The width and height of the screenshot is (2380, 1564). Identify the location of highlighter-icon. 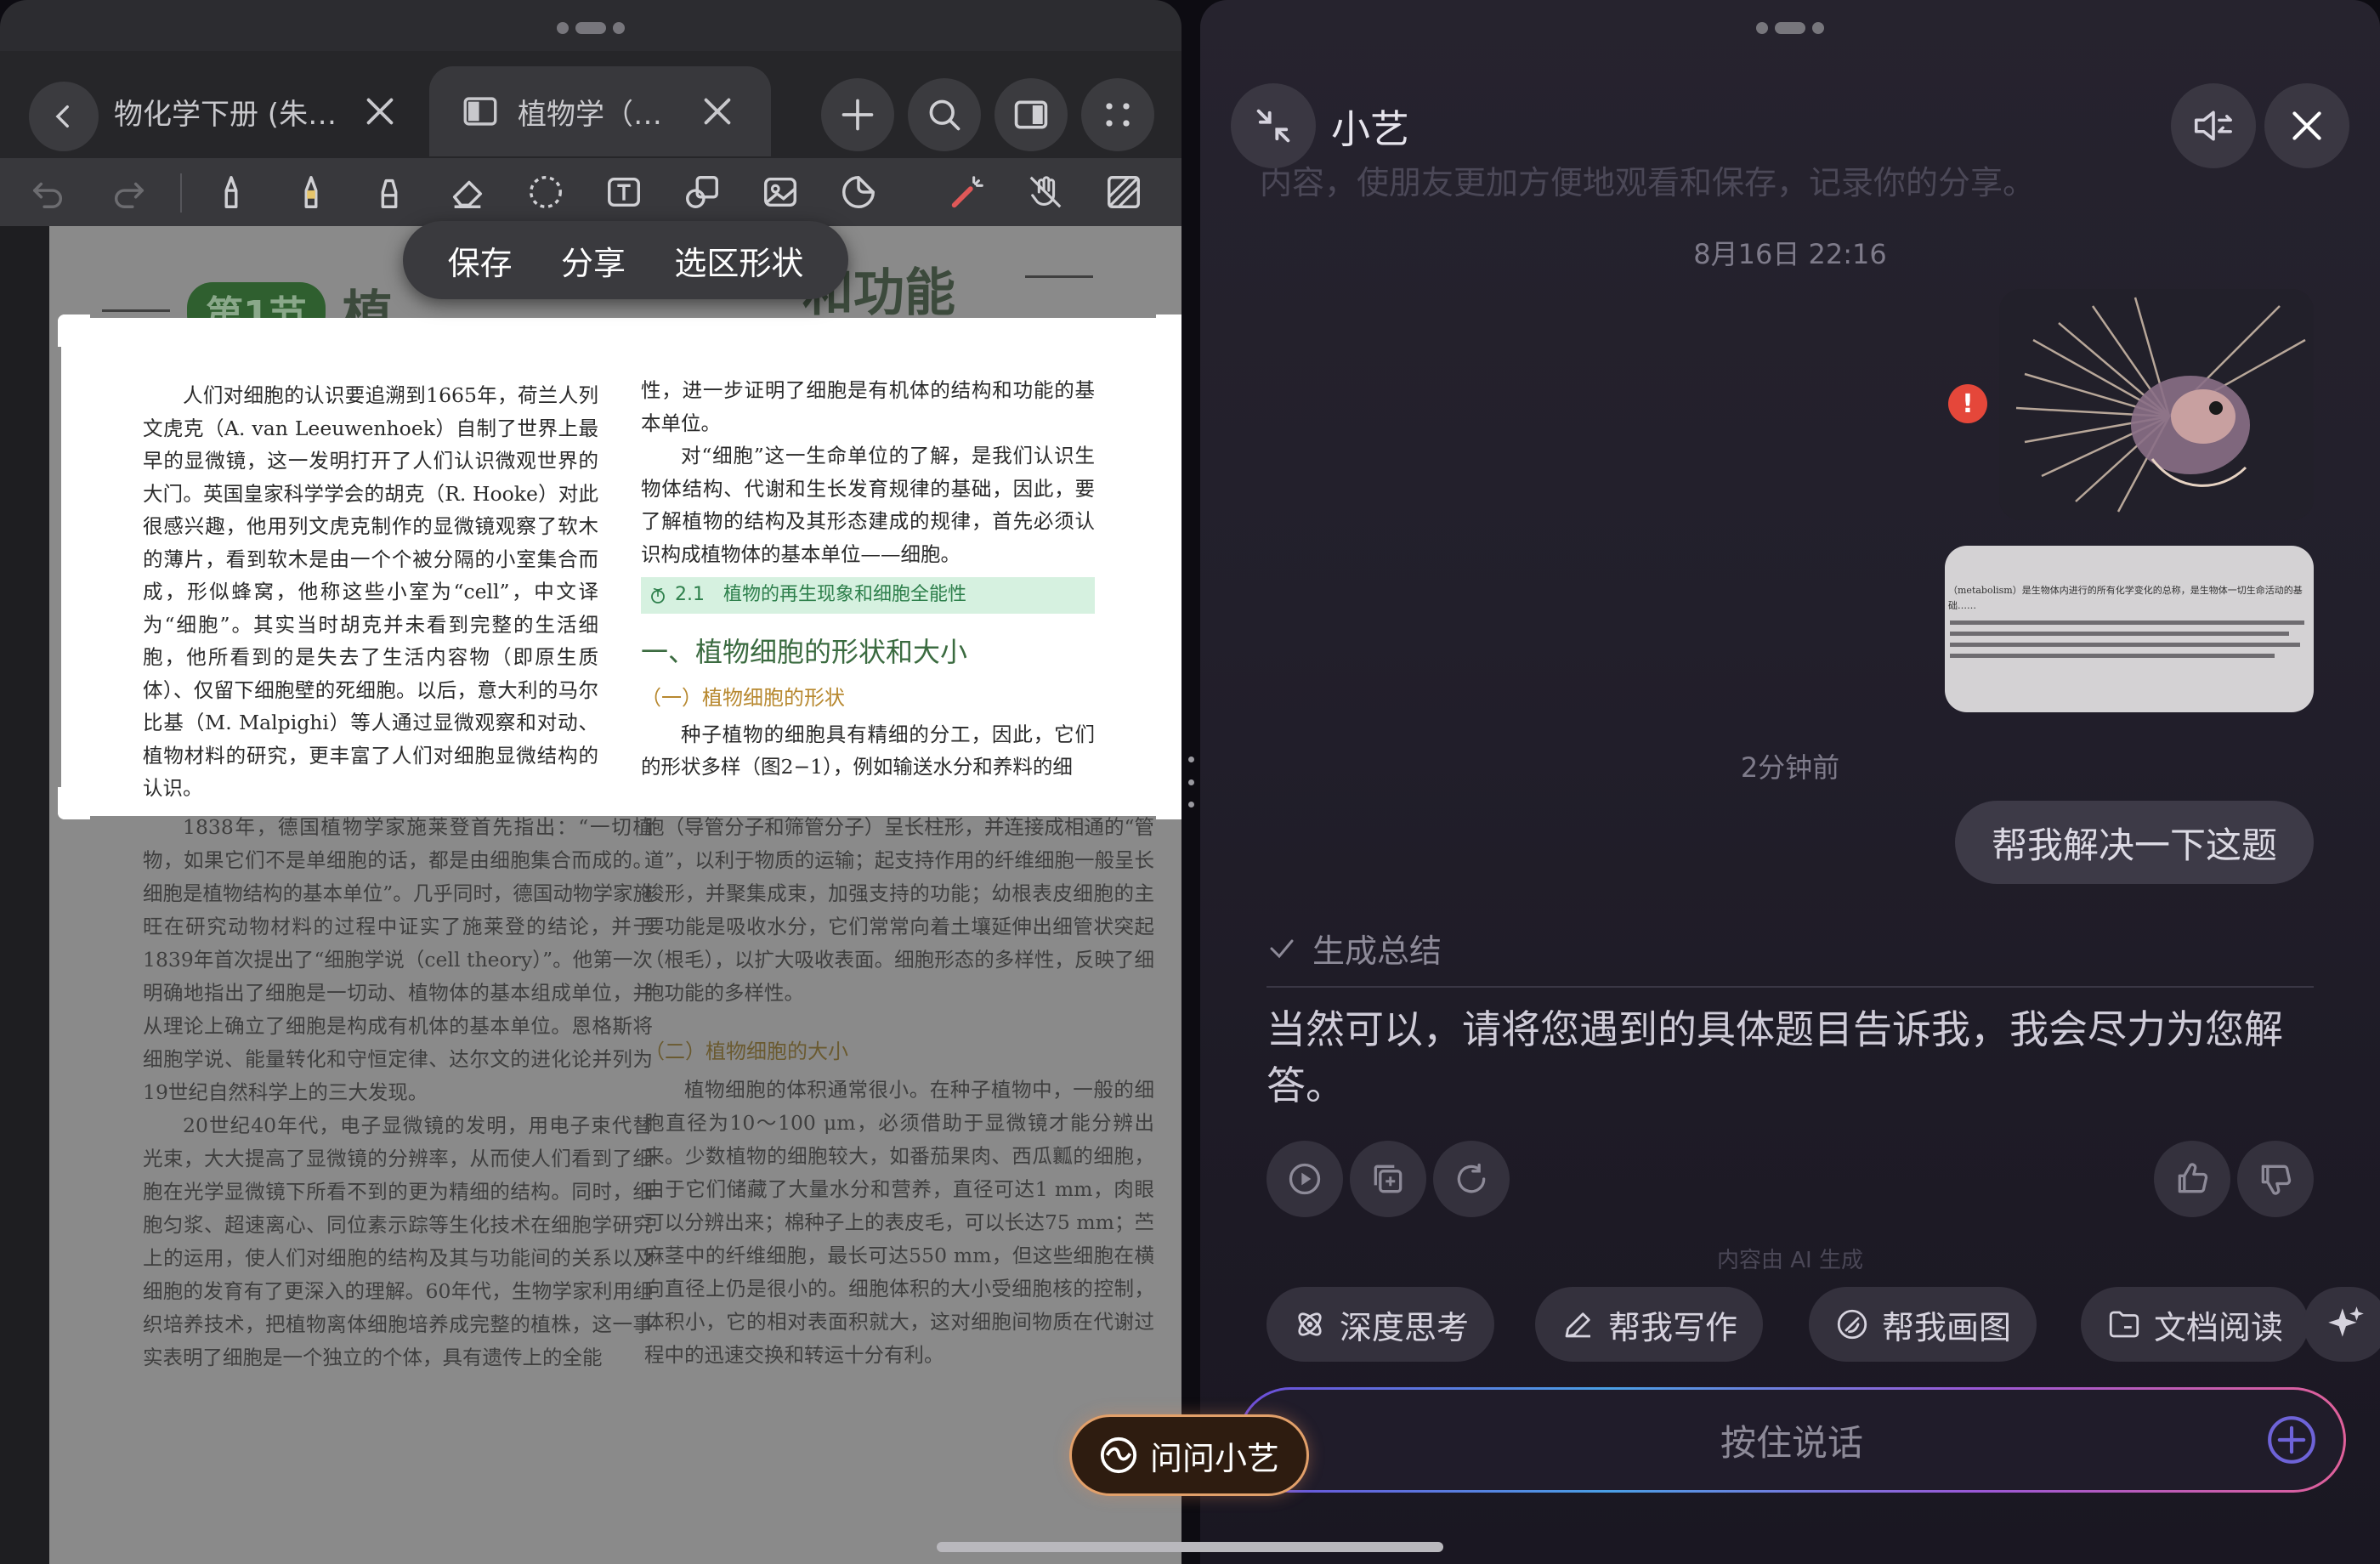
(389, 193).